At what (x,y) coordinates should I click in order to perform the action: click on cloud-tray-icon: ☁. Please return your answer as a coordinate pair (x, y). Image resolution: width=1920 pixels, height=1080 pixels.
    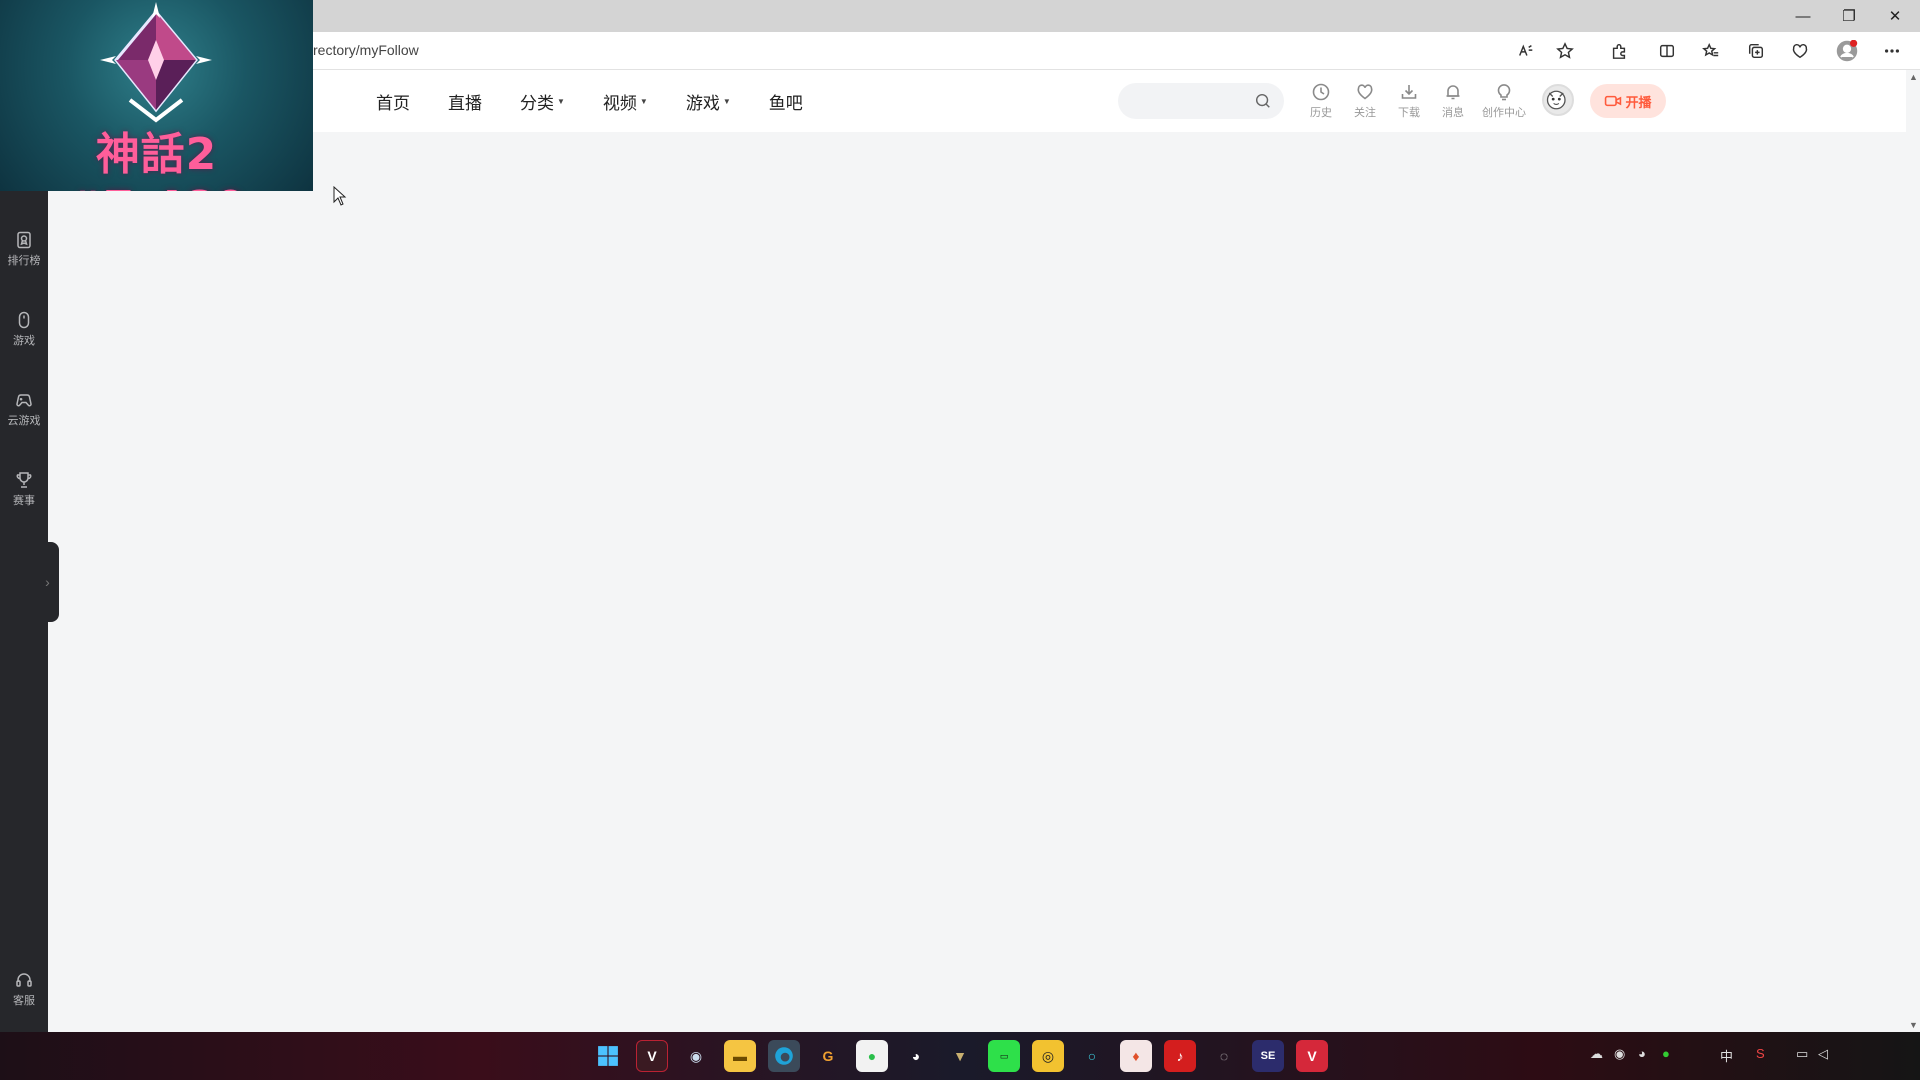
    Looking at the image, I should click on (1596, 1054).